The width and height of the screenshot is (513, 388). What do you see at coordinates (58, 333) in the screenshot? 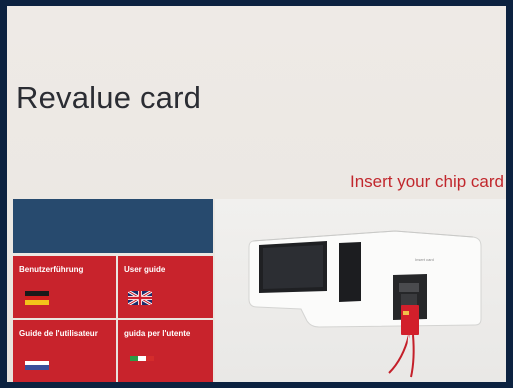
I see `guide-button-label: Guide de l'utilisateur` at bounding box center [58, 333].